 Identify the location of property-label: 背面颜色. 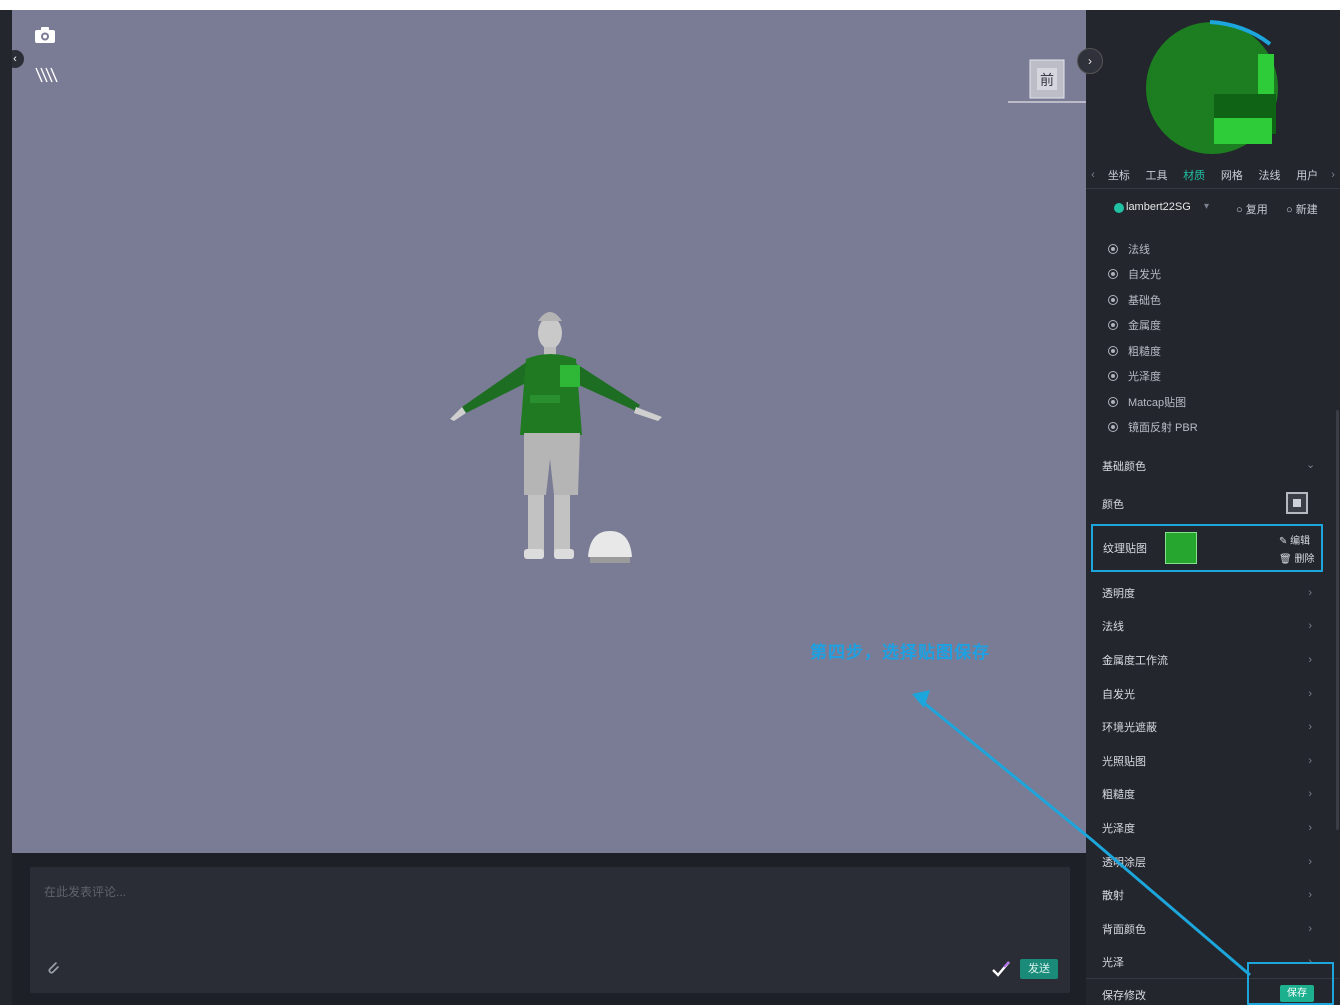
(1124, 929).